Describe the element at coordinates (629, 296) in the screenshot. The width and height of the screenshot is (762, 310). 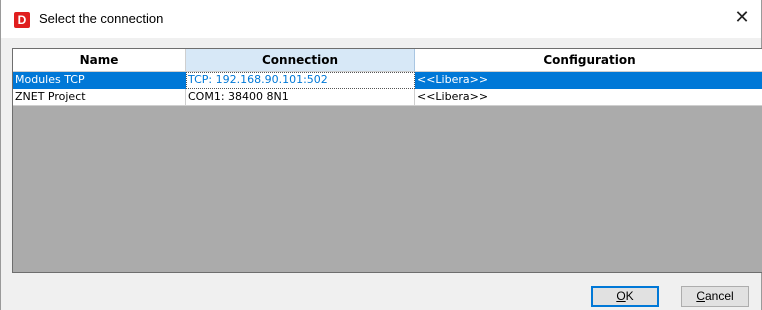
I see `ok-label-rest: K` at that location.